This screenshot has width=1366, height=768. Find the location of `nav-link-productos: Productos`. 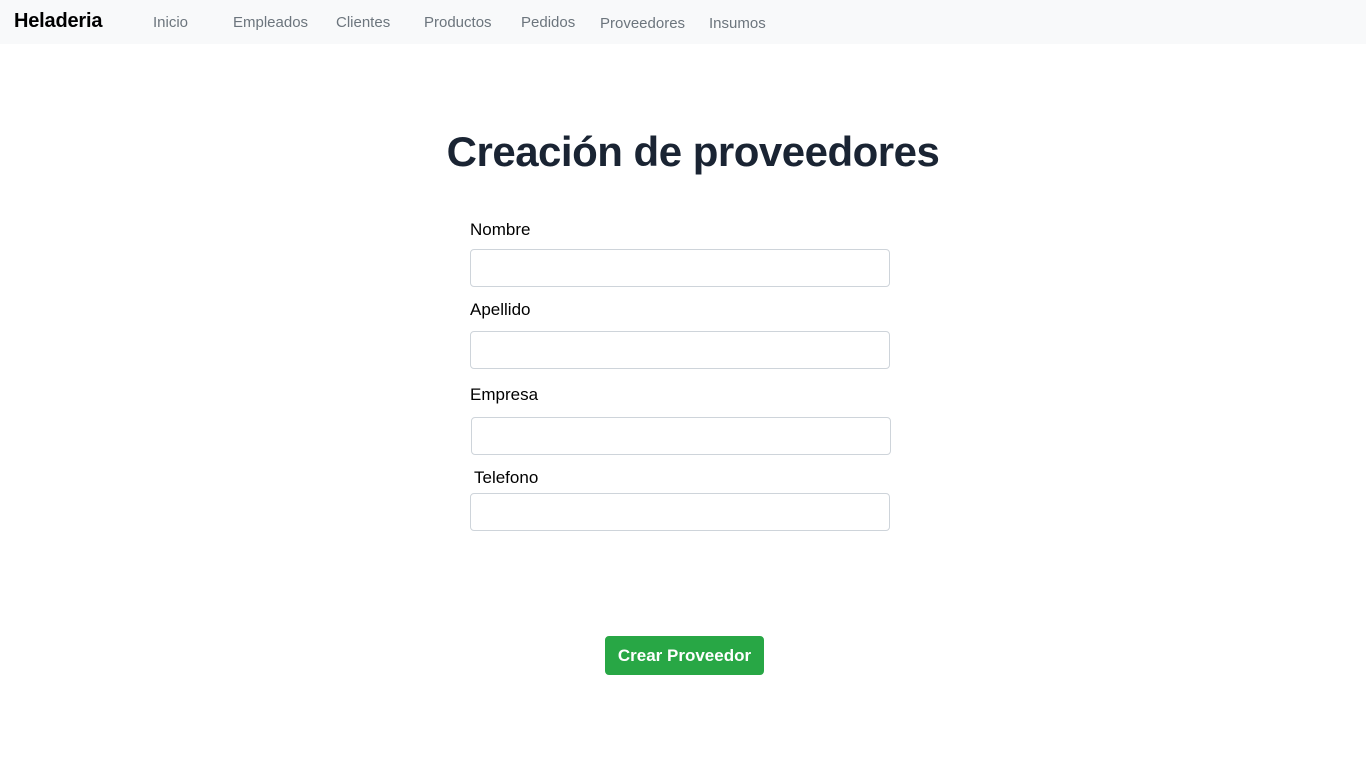

nav-link-productos: Productos is located at coordinates (458, 22).